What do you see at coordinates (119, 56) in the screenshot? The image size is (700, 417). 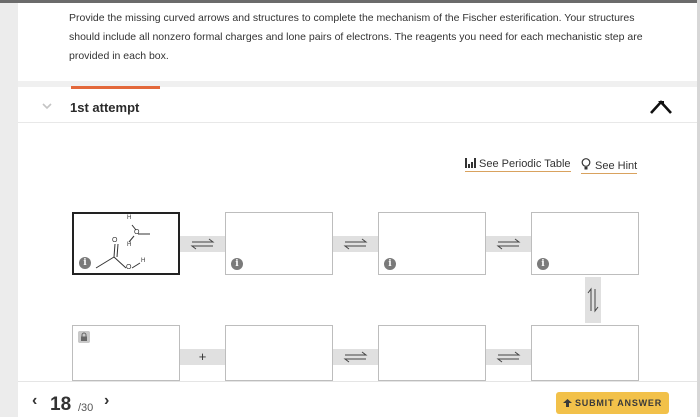 I see `prompt-line: provided in each box.` at bounding box center [119, 56].